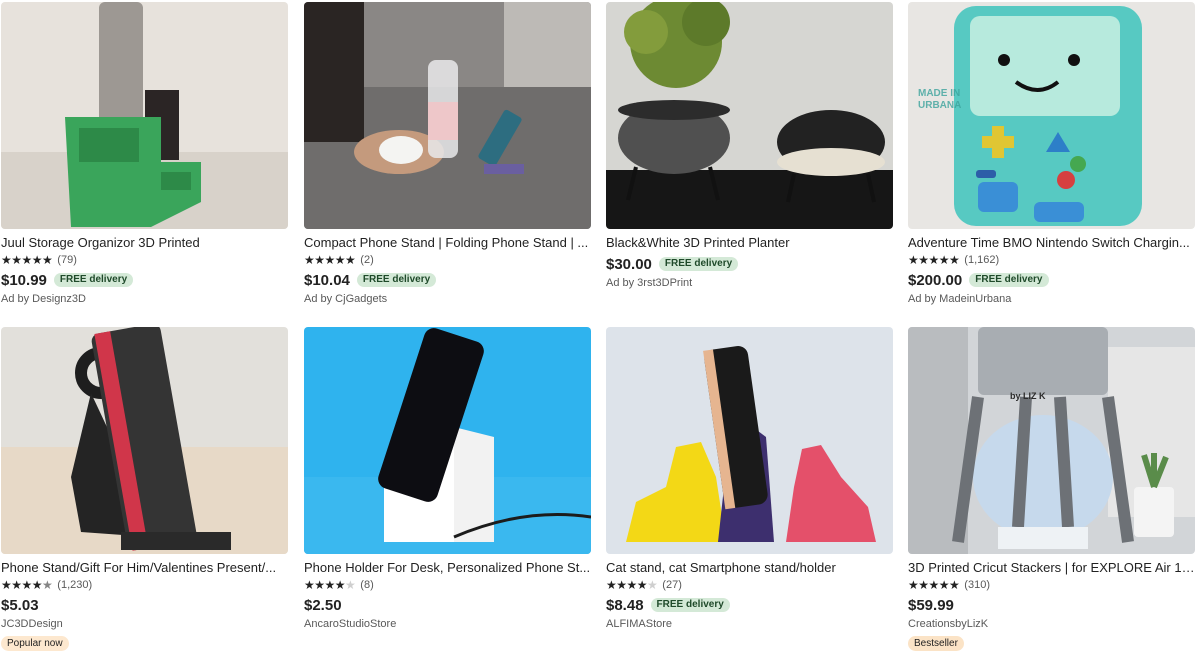 This screenshot has height=651, width=1200. Describe the element at coordinates (75, 585) in the screenshot. I see `review-count: (1,230)` at that location.